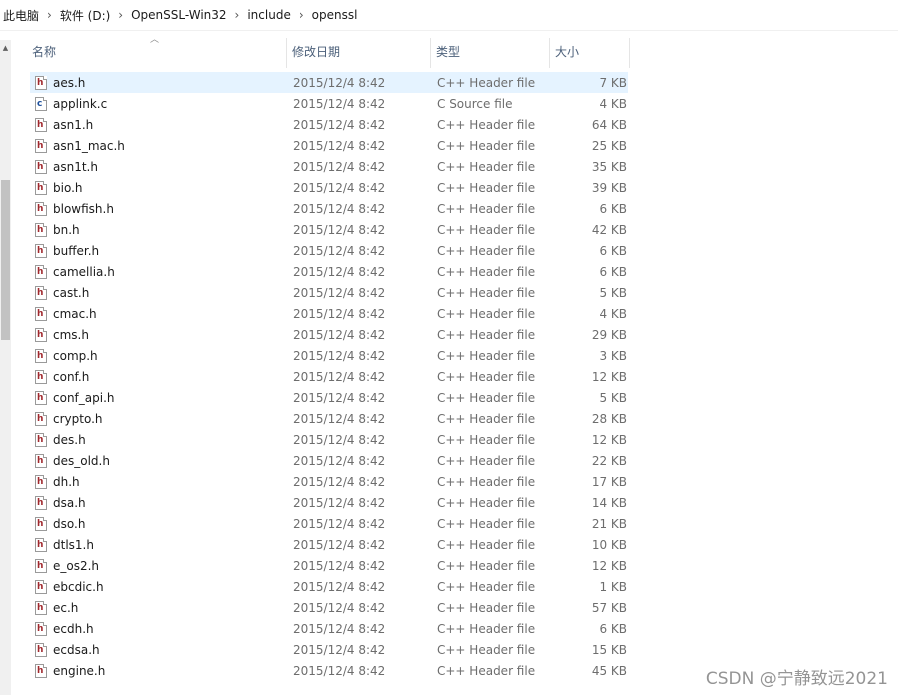  I want to click on file-row: h ecdh.h 2015/12/4 8:42 C++ Header file 6 KB, so click(329, 628).